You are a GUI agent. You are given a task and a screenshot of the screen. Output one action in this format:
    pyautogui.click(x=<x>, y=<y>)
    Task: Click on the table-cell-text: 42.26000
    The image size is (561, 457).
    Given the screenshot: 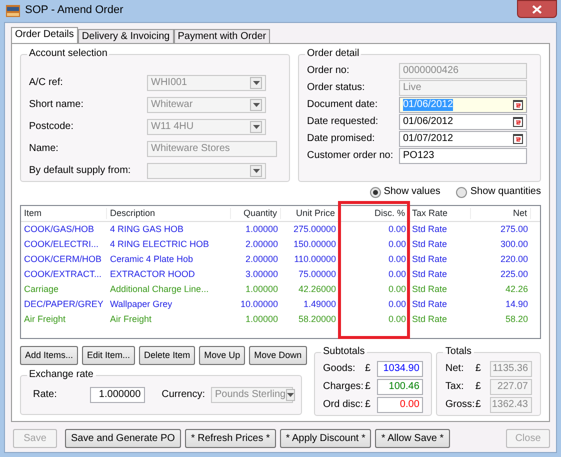 What is the action you would take?
    pyautogui.click(x=317, y=289)
    